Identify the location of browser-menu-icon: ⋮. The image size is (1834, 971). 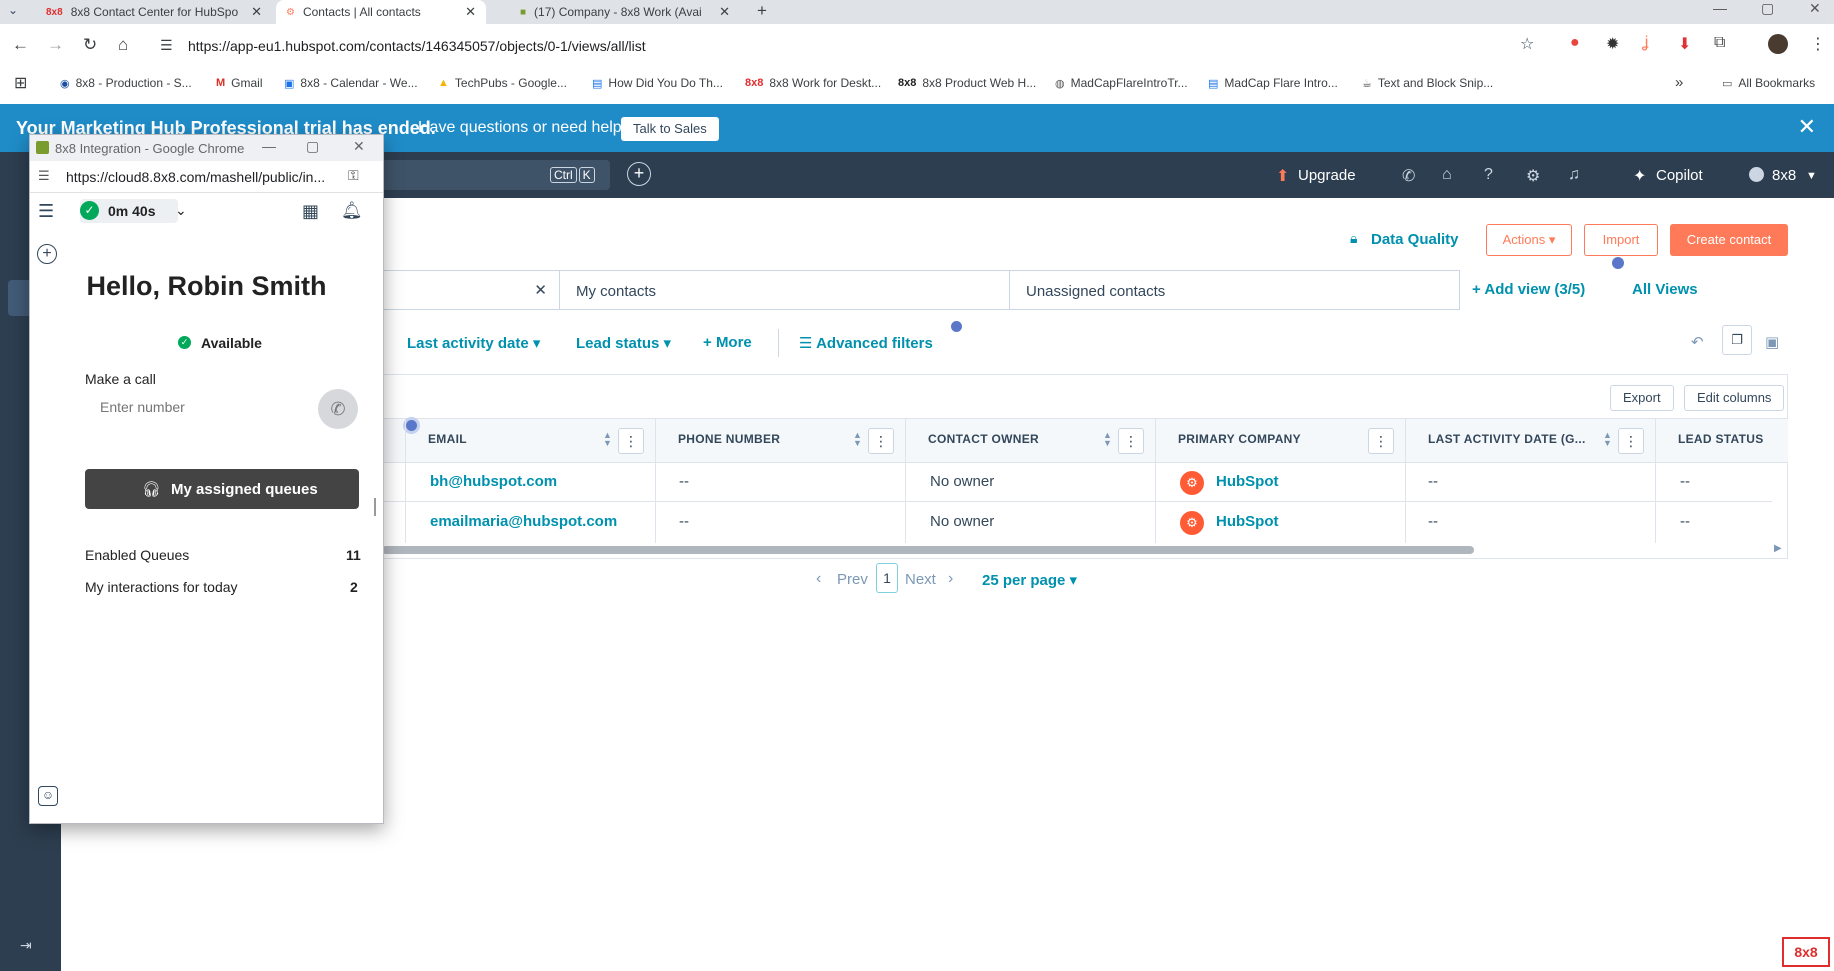
(1818, 44).